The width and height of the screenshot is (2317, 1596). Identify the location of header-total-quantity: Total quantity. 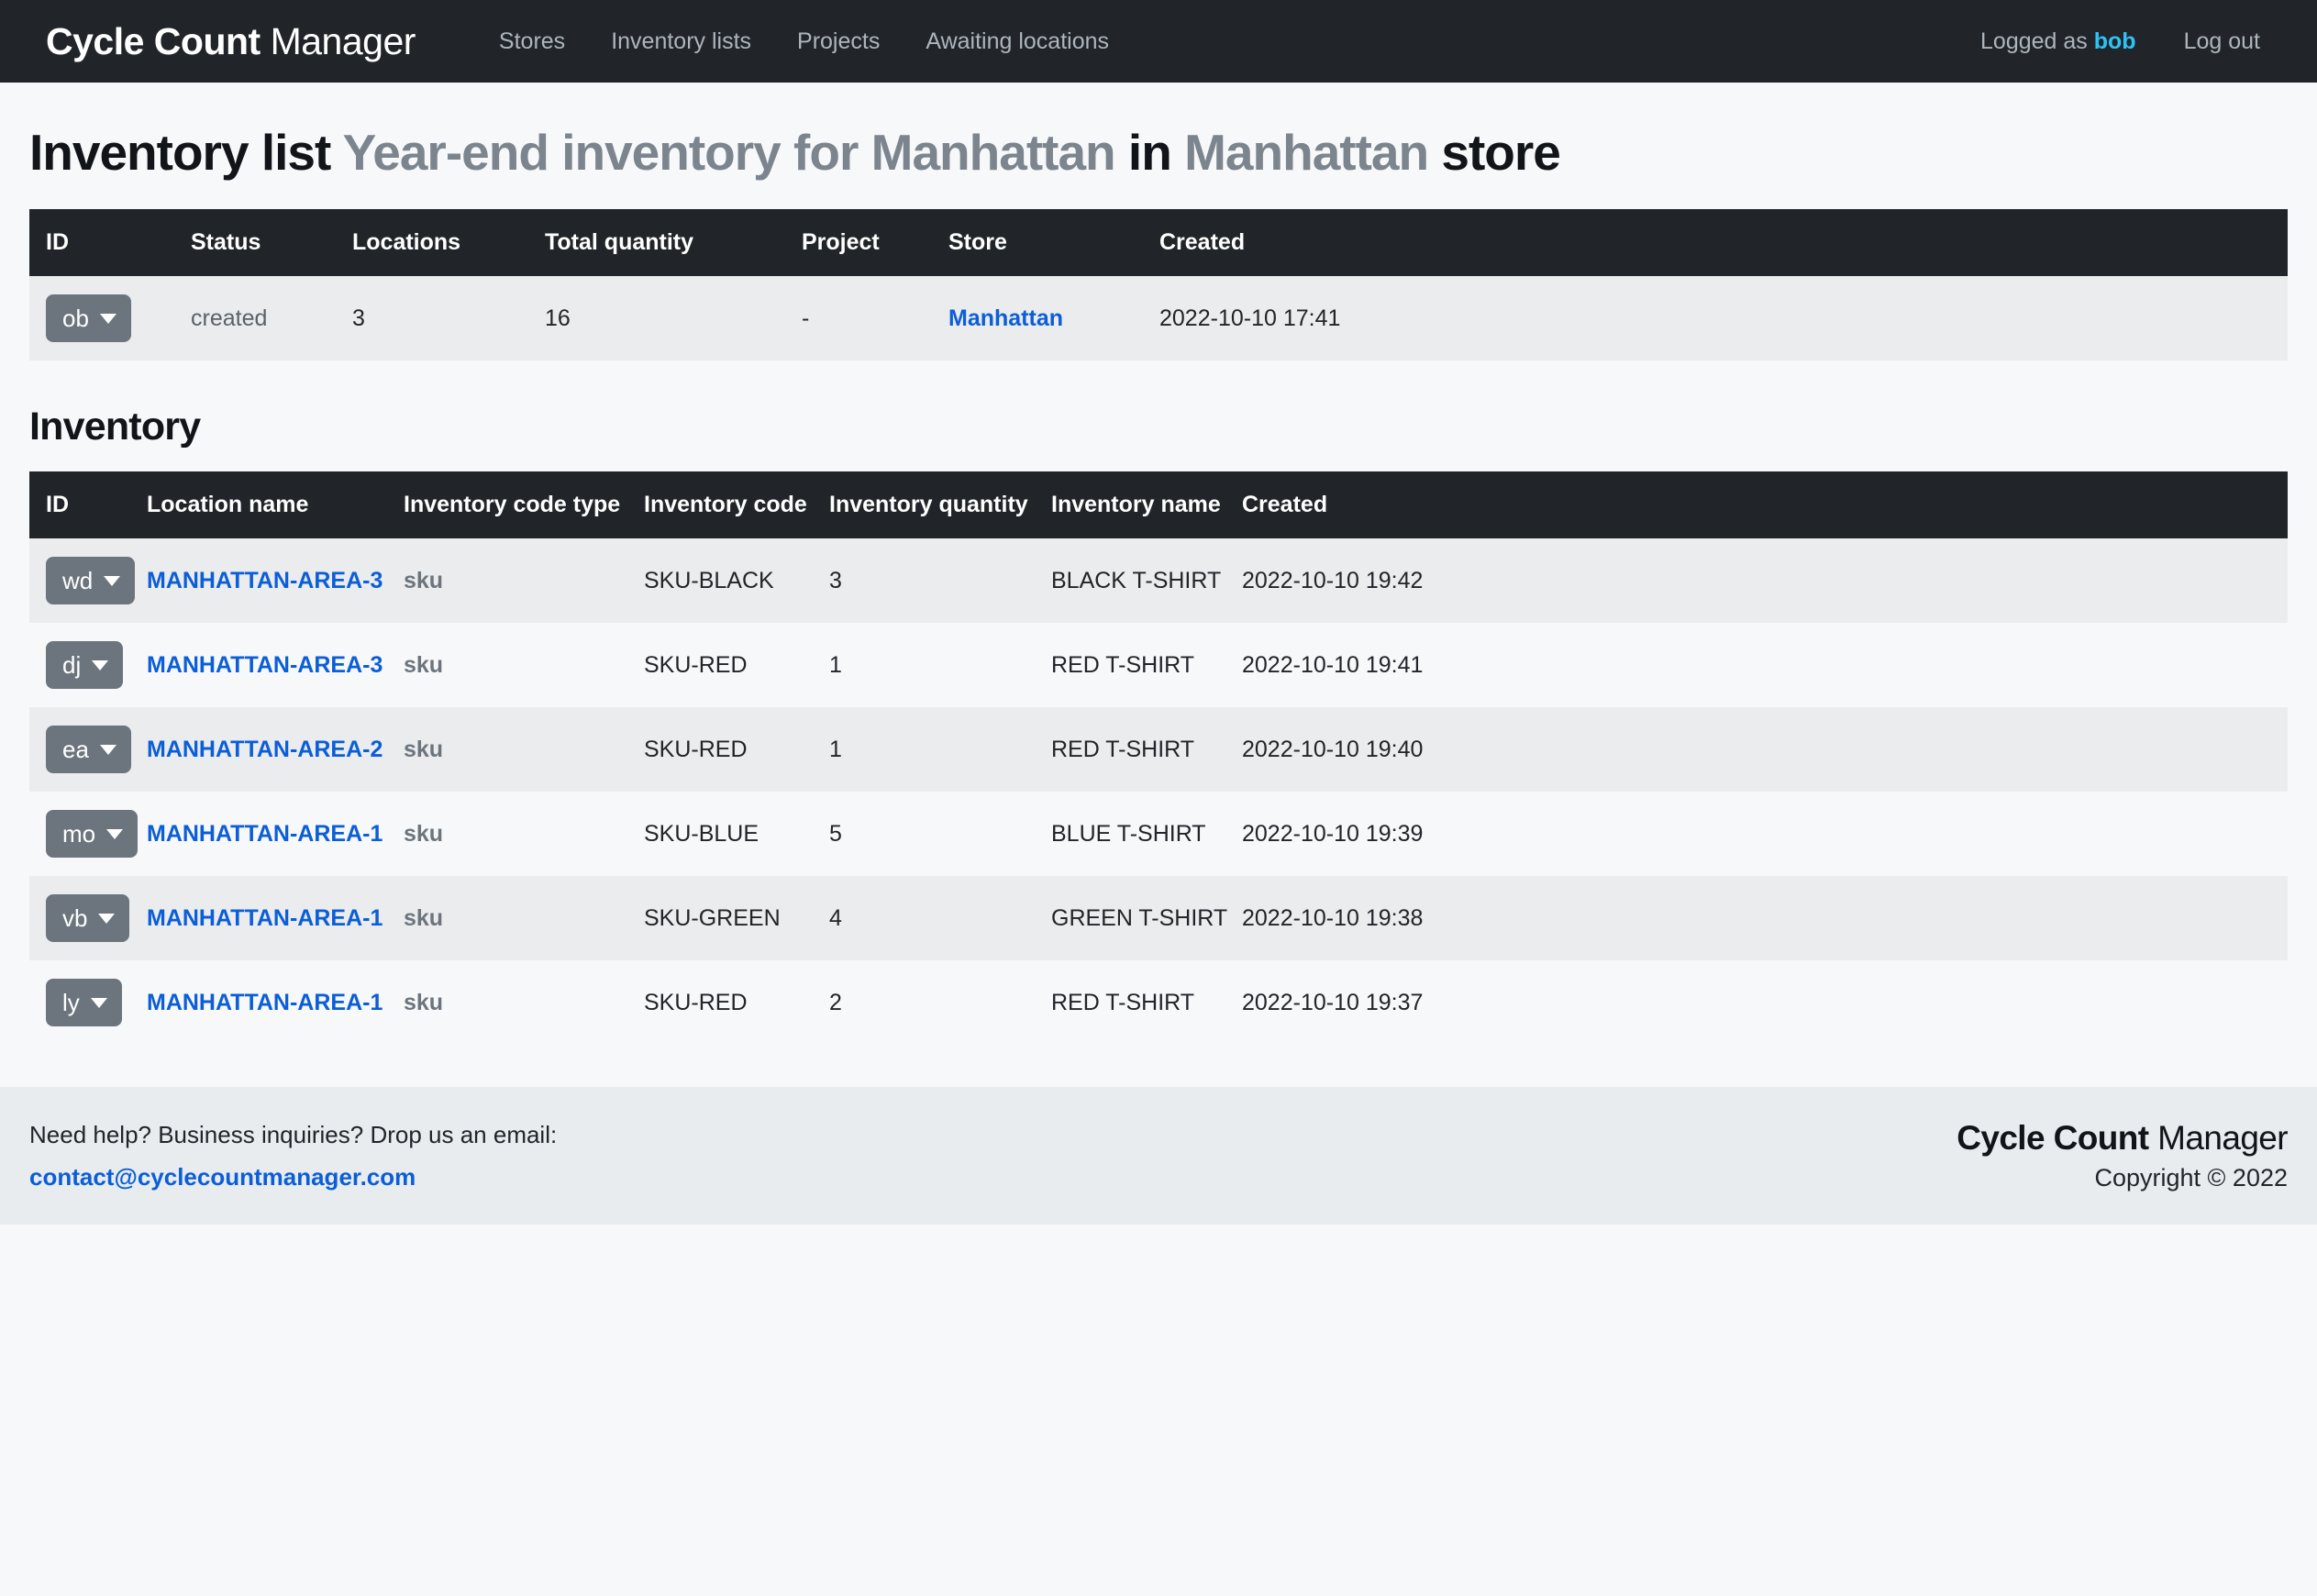
(673, 242).